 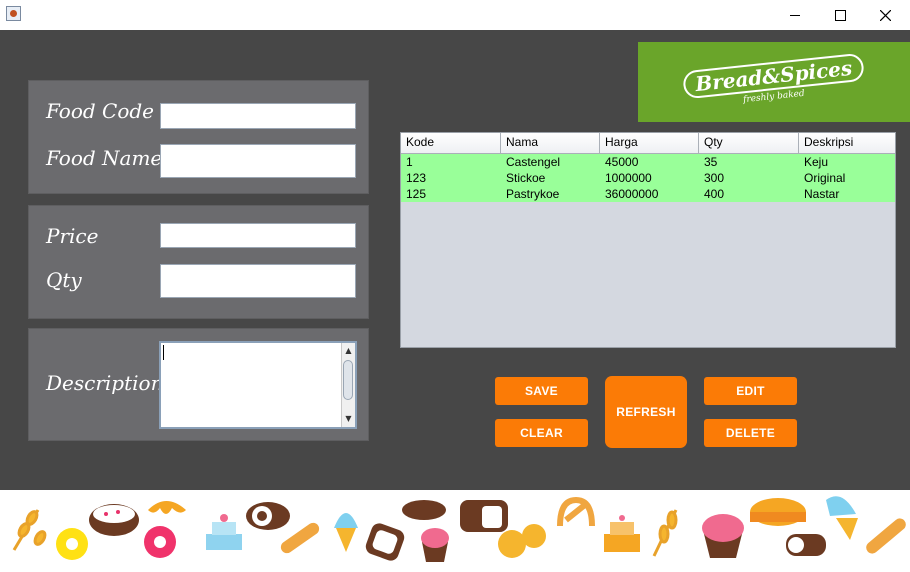 I want to click on column-header-qty: Qty, so click(x=749, y=143).